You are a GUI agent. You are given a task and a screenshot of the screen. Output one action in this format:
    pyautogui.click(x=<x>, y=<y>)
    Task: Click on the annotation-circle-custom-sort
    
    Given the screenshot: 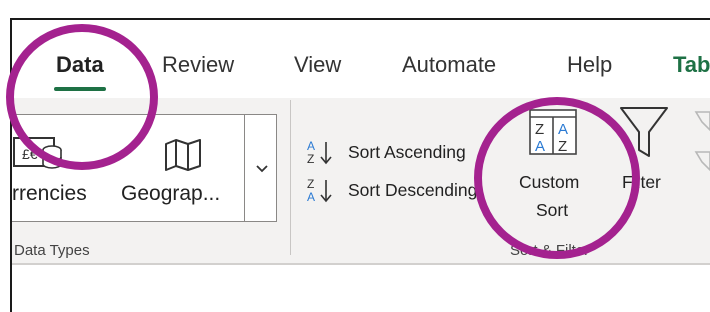 What is the action you would take?
    pyautogui.click(x=557, y=178)
    